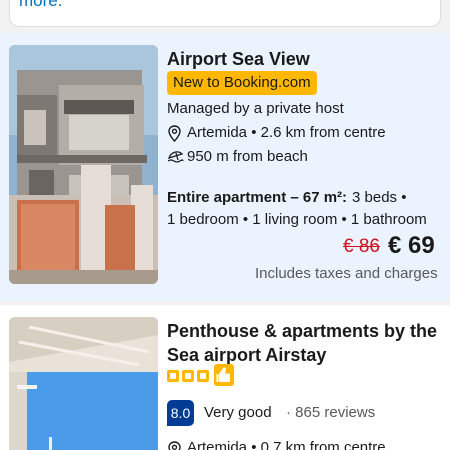 The image size is (450, 450). What do you see at coordinates (225, 13) in the screenshot?
I see `previous-listing-card` at bounding box center [225, 13].